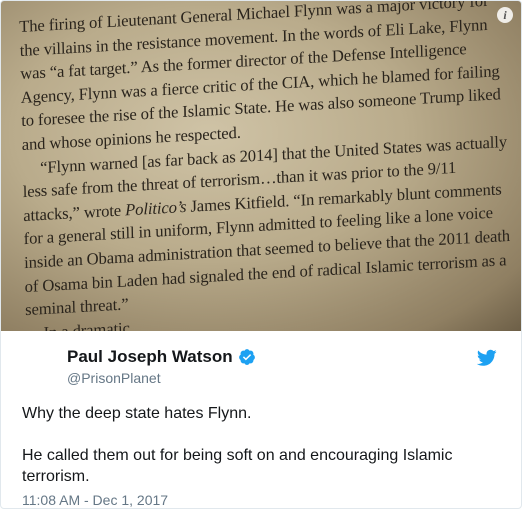 This screenshot has height=509, width=522. I want to click on tweet-timestamp: 11:08 AM - Dec 1, 2017, so click(95, 500).